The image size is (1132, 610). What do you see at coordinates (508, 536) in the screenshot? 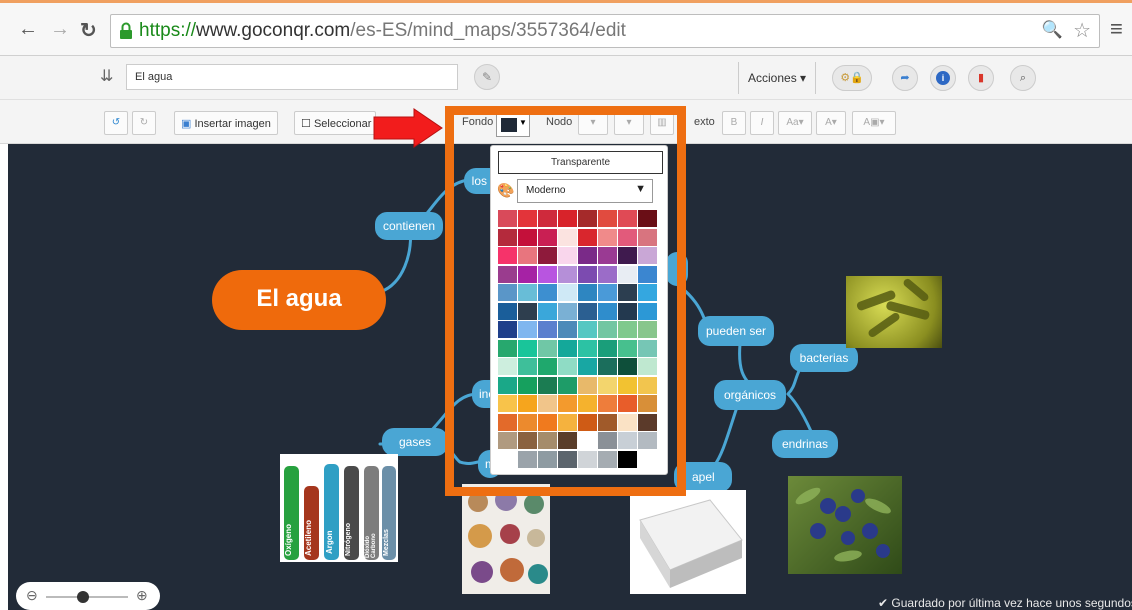
I see `minerals-icon` at bounding box center [508, 536].